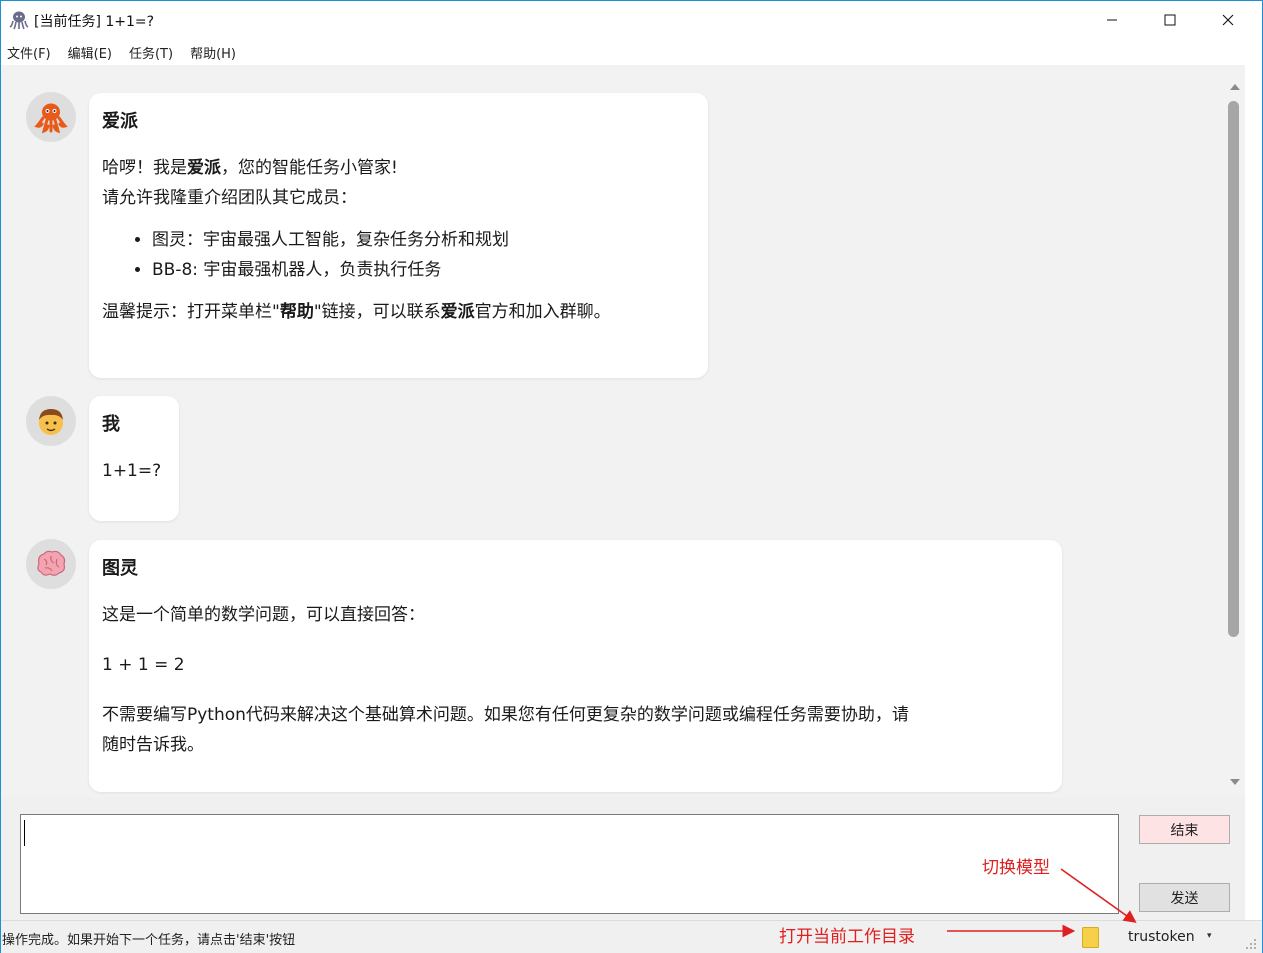  I want to click on menu-edit: 编辑(E), so click(90, 52).